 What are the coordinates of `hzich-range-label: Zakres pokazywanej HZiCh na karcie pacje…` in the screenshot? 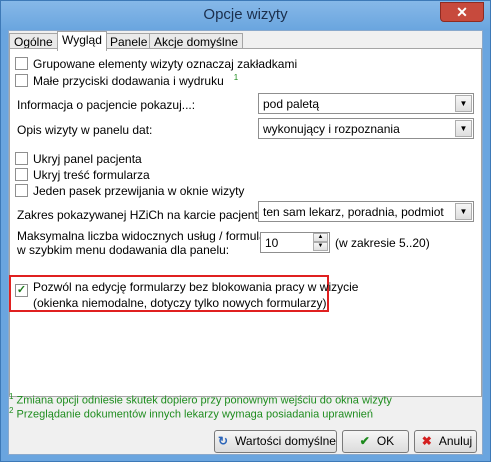 It's located at (142, 215).